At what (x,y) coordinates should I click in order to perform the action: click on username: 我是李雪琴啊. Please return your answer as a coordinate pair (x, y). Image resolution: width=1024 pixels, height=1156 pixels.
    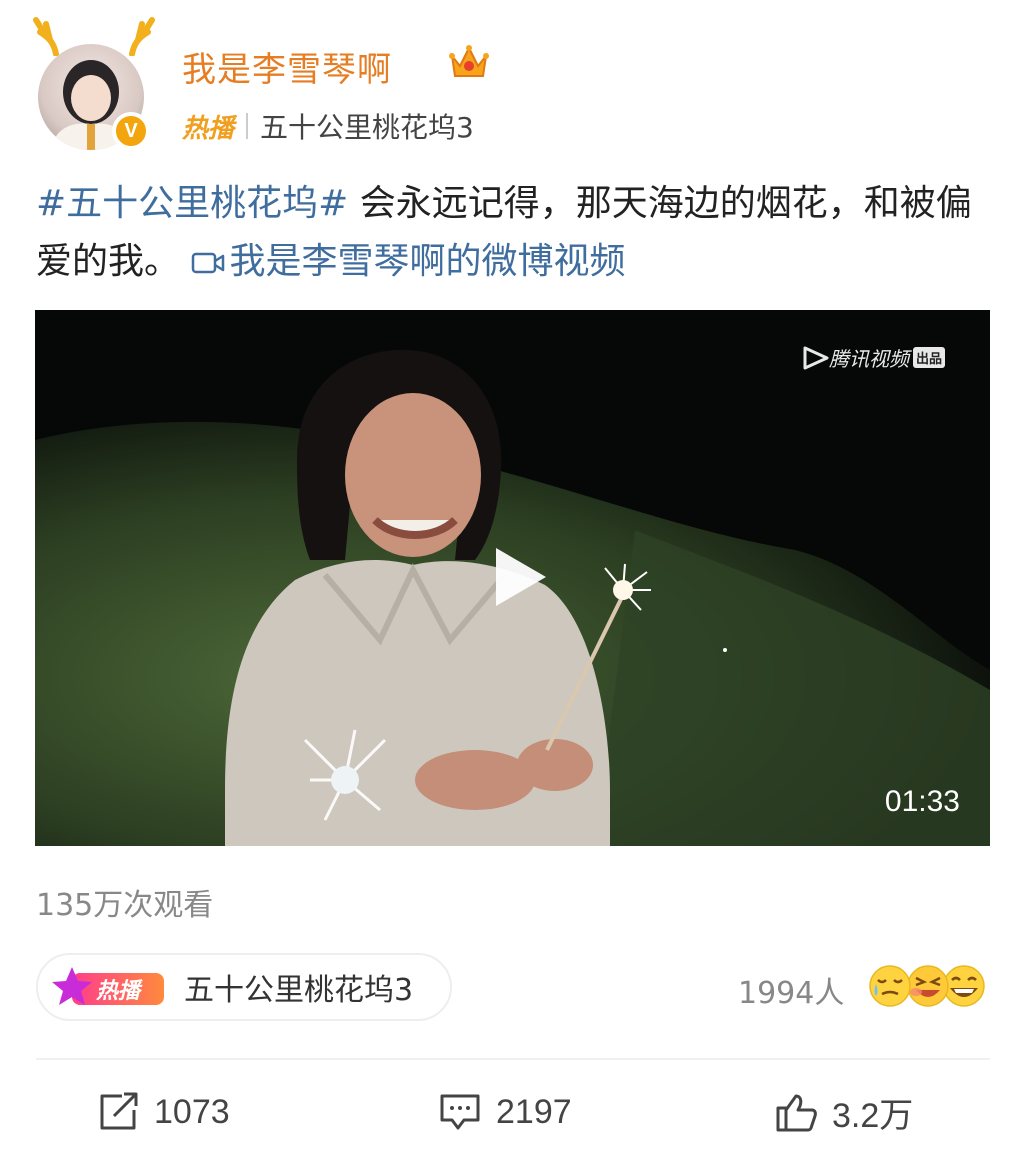
    Looking at the image, I should click on (287, 66).